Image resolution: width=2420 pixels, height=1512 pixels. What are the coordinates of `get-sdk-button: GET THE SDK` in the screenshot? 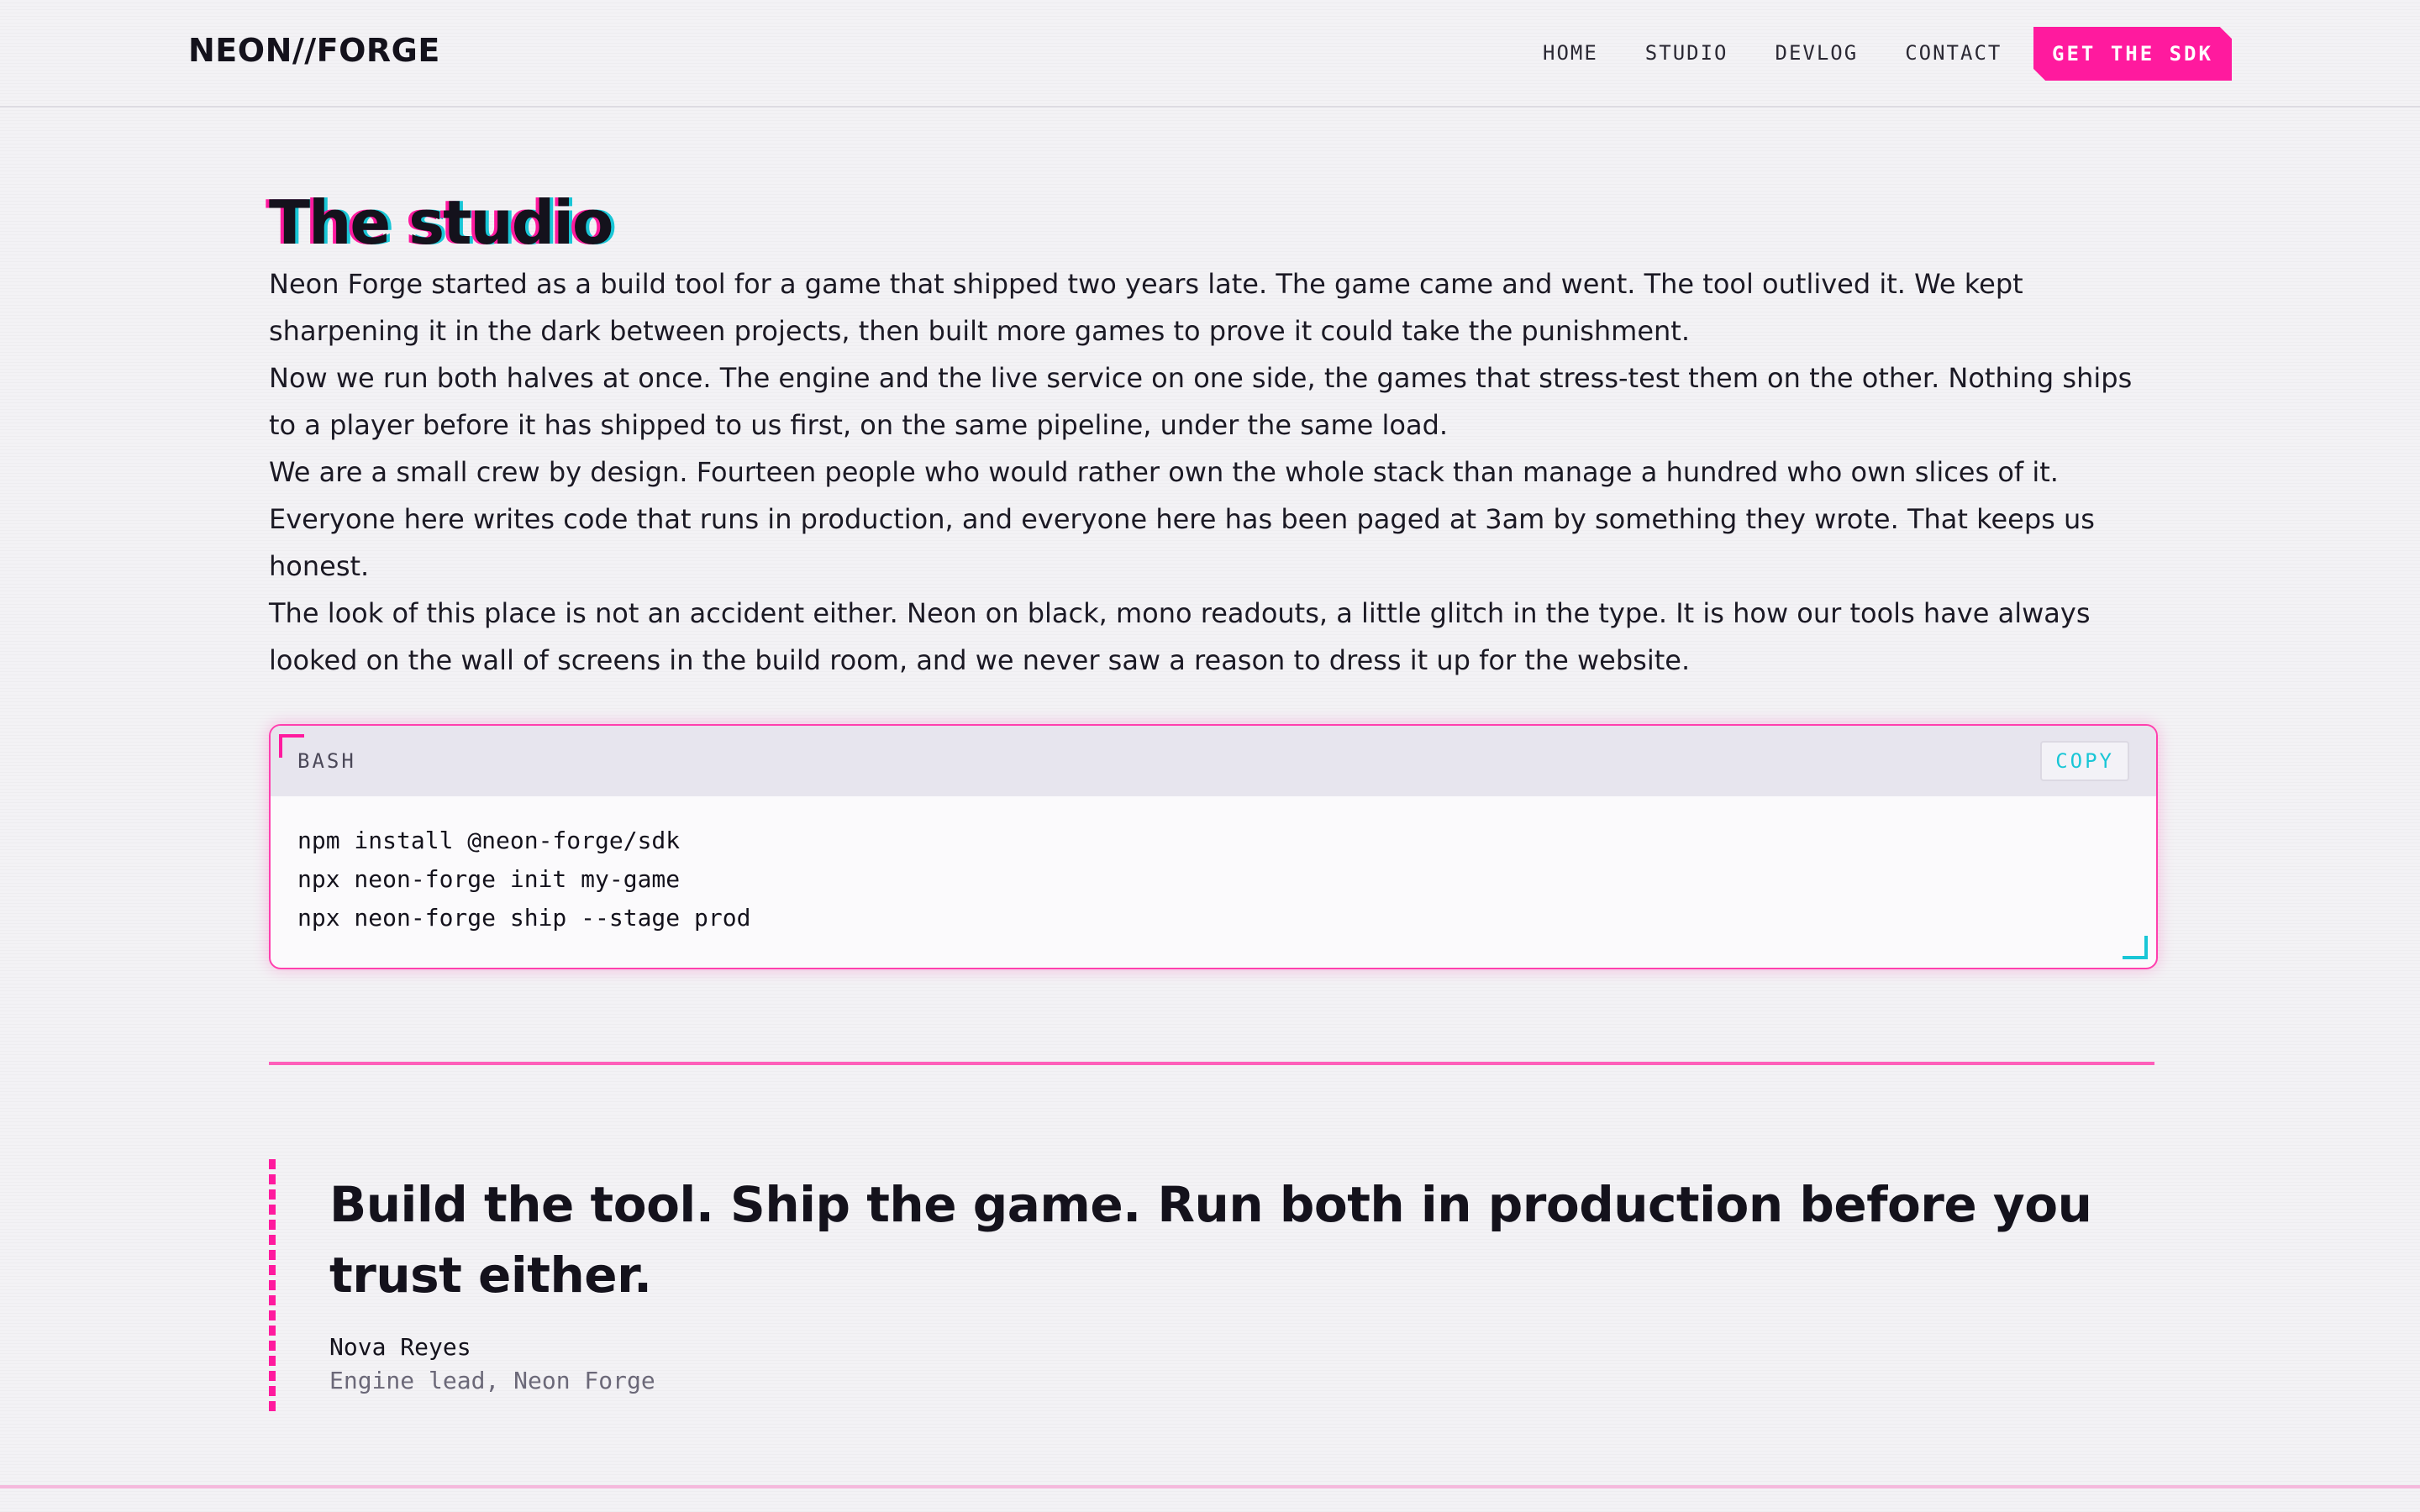 It's located at (2132, 54).